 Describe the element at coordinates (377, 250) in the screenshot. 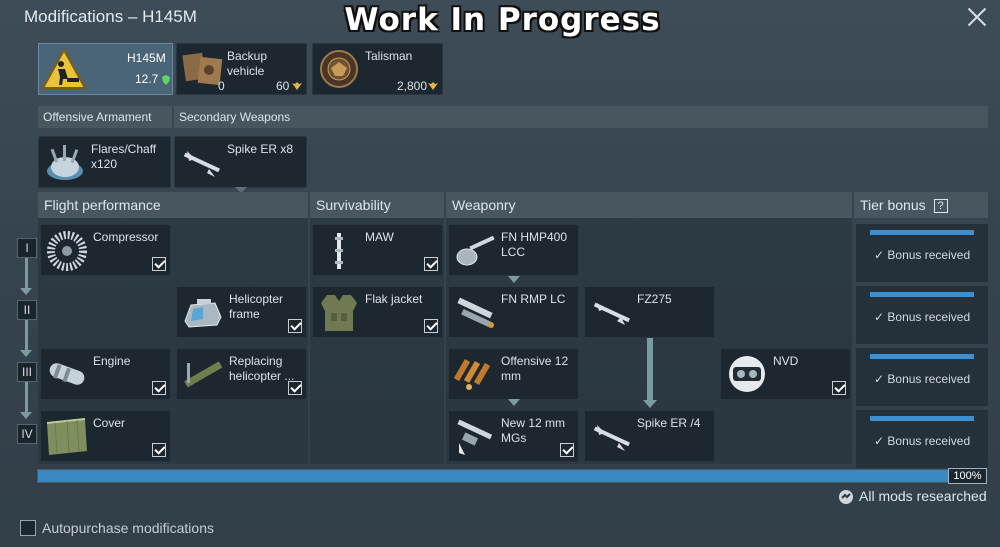

I see `mod-maw: MAW` at that location.